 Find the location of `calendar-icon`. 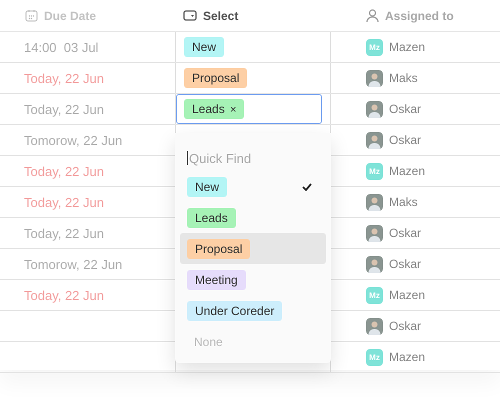

calendar-icon is located at coordinates (31, 15).